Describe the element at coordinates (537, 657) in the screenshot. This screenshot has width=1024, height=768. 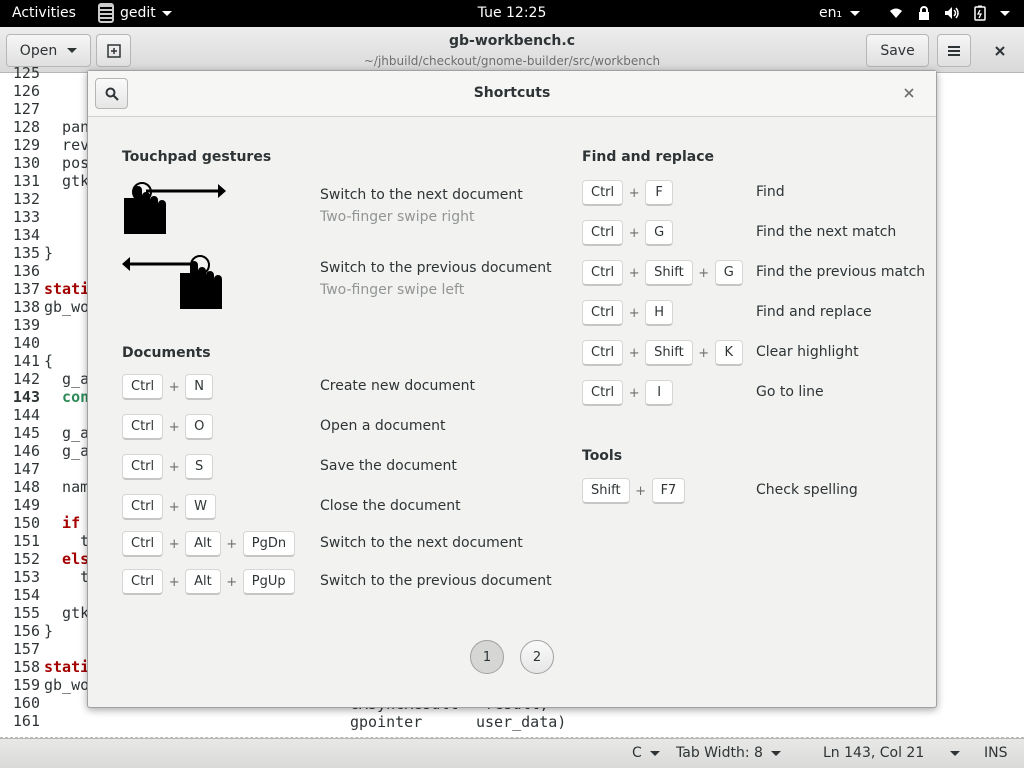
I see `page-button-2: 2` at that location.